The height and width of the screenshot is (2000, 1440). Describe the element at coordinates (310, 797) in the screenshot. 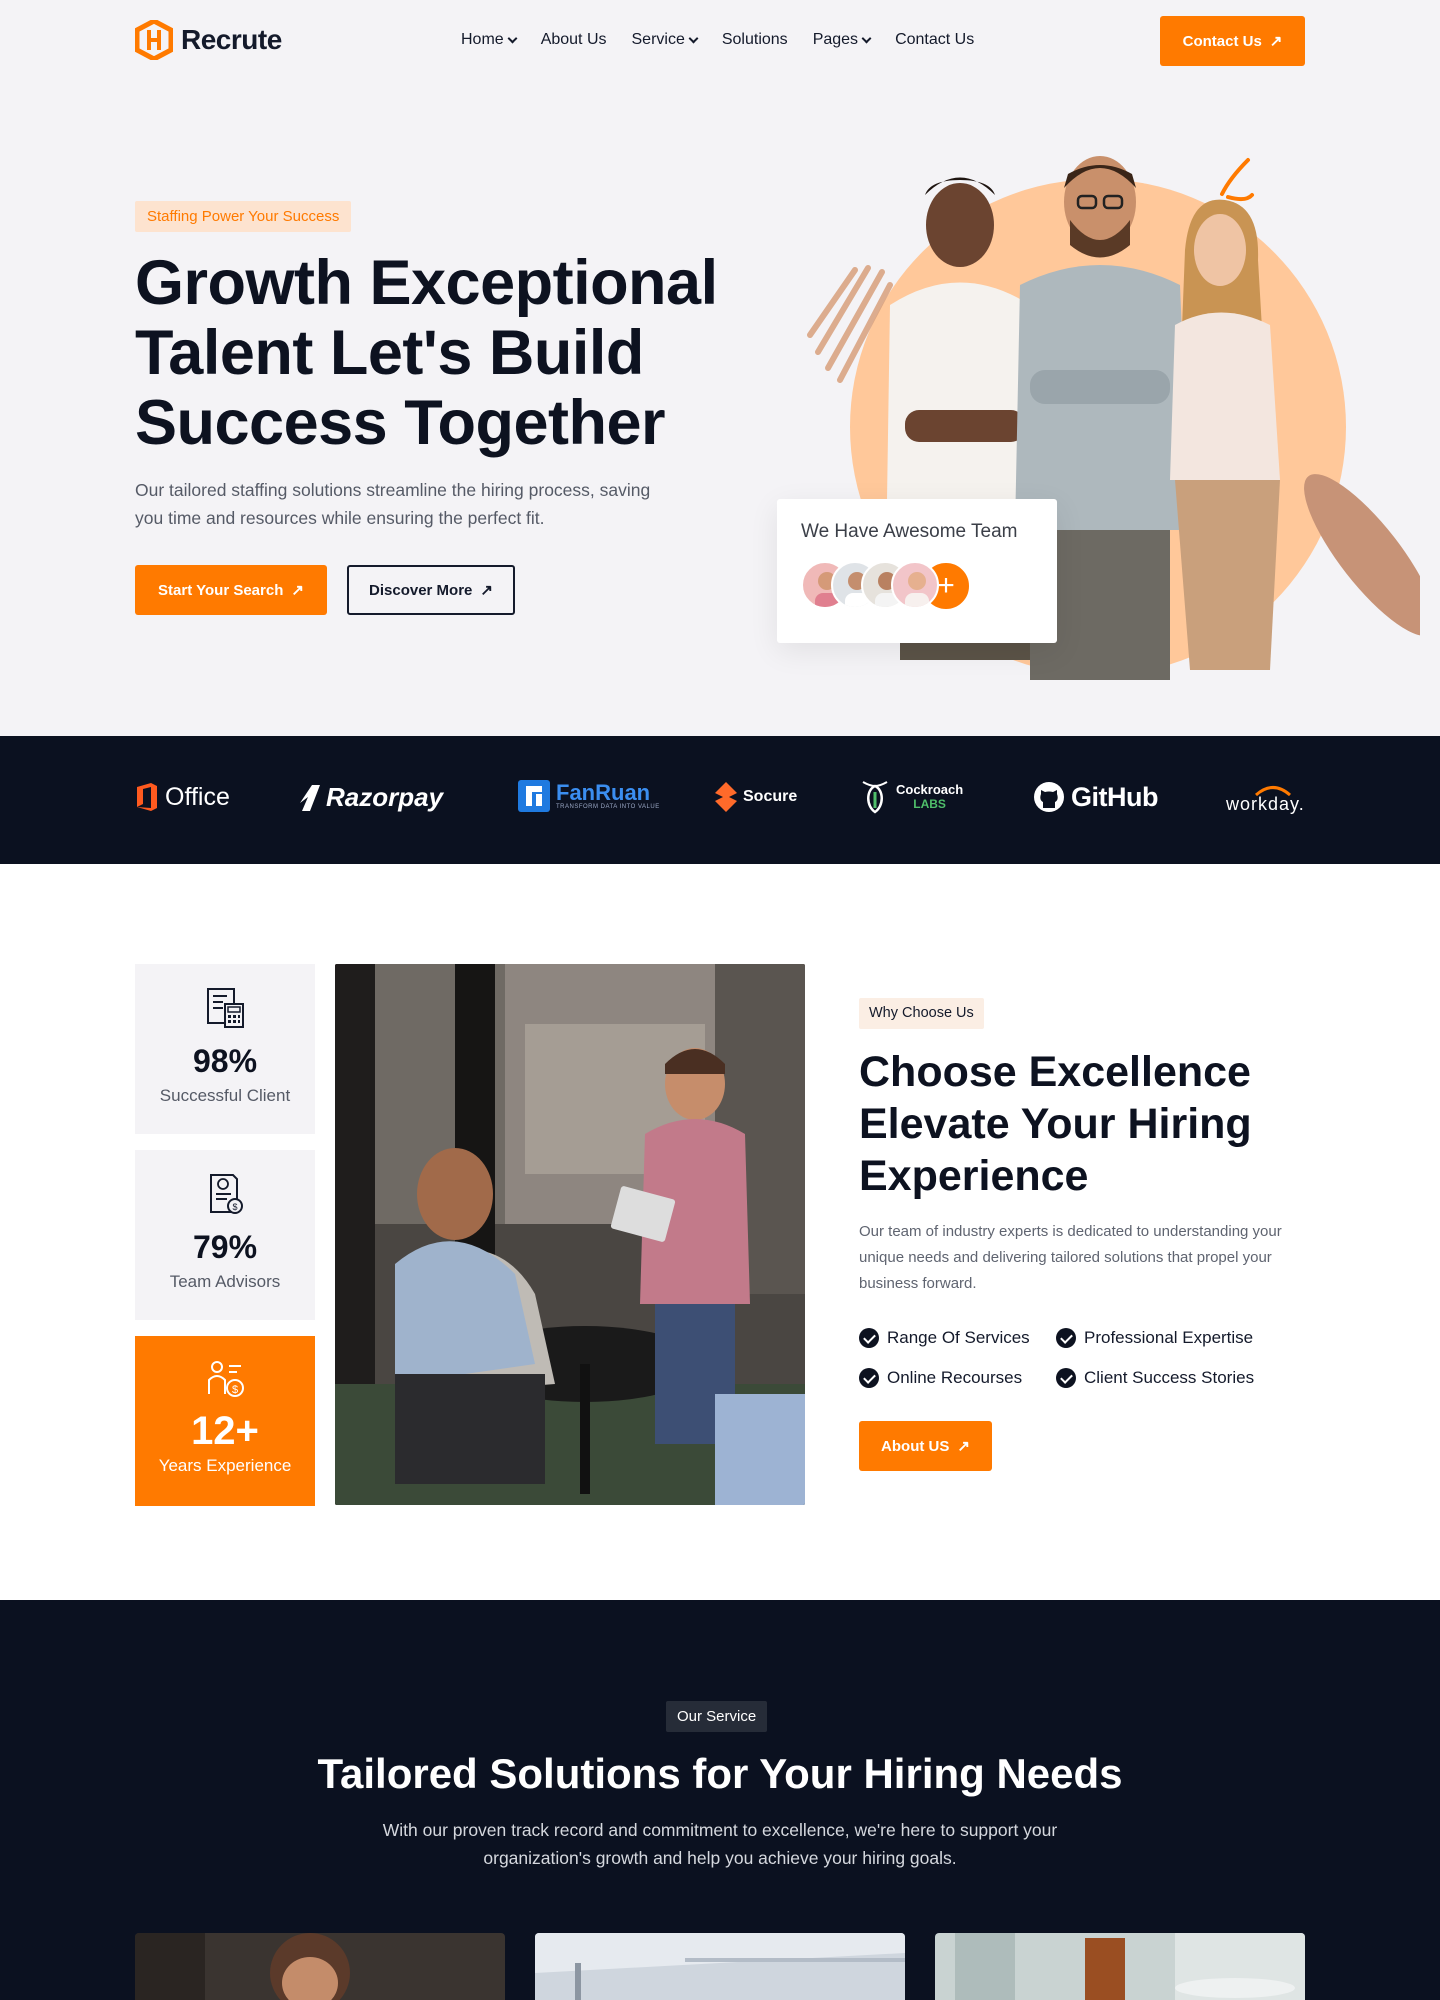

I see `razorpay-logo-icon` at that location.